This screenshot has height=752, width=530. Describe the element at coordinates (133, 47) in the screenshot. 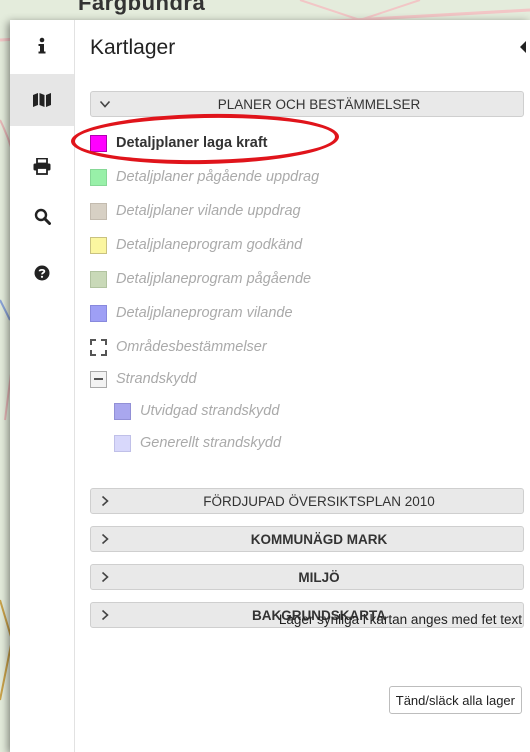

I see `panel-title: Kartlager` at that location.